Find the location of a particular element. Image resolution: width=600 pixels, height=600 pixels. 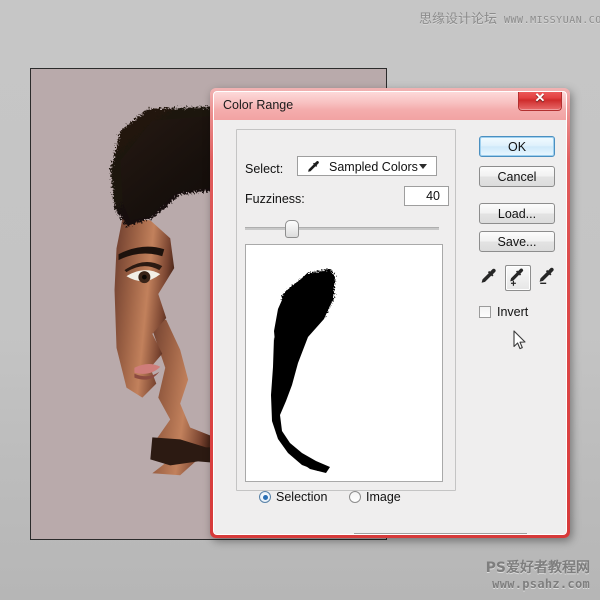

close-button: ✕ is located at coordinates (540, 101).